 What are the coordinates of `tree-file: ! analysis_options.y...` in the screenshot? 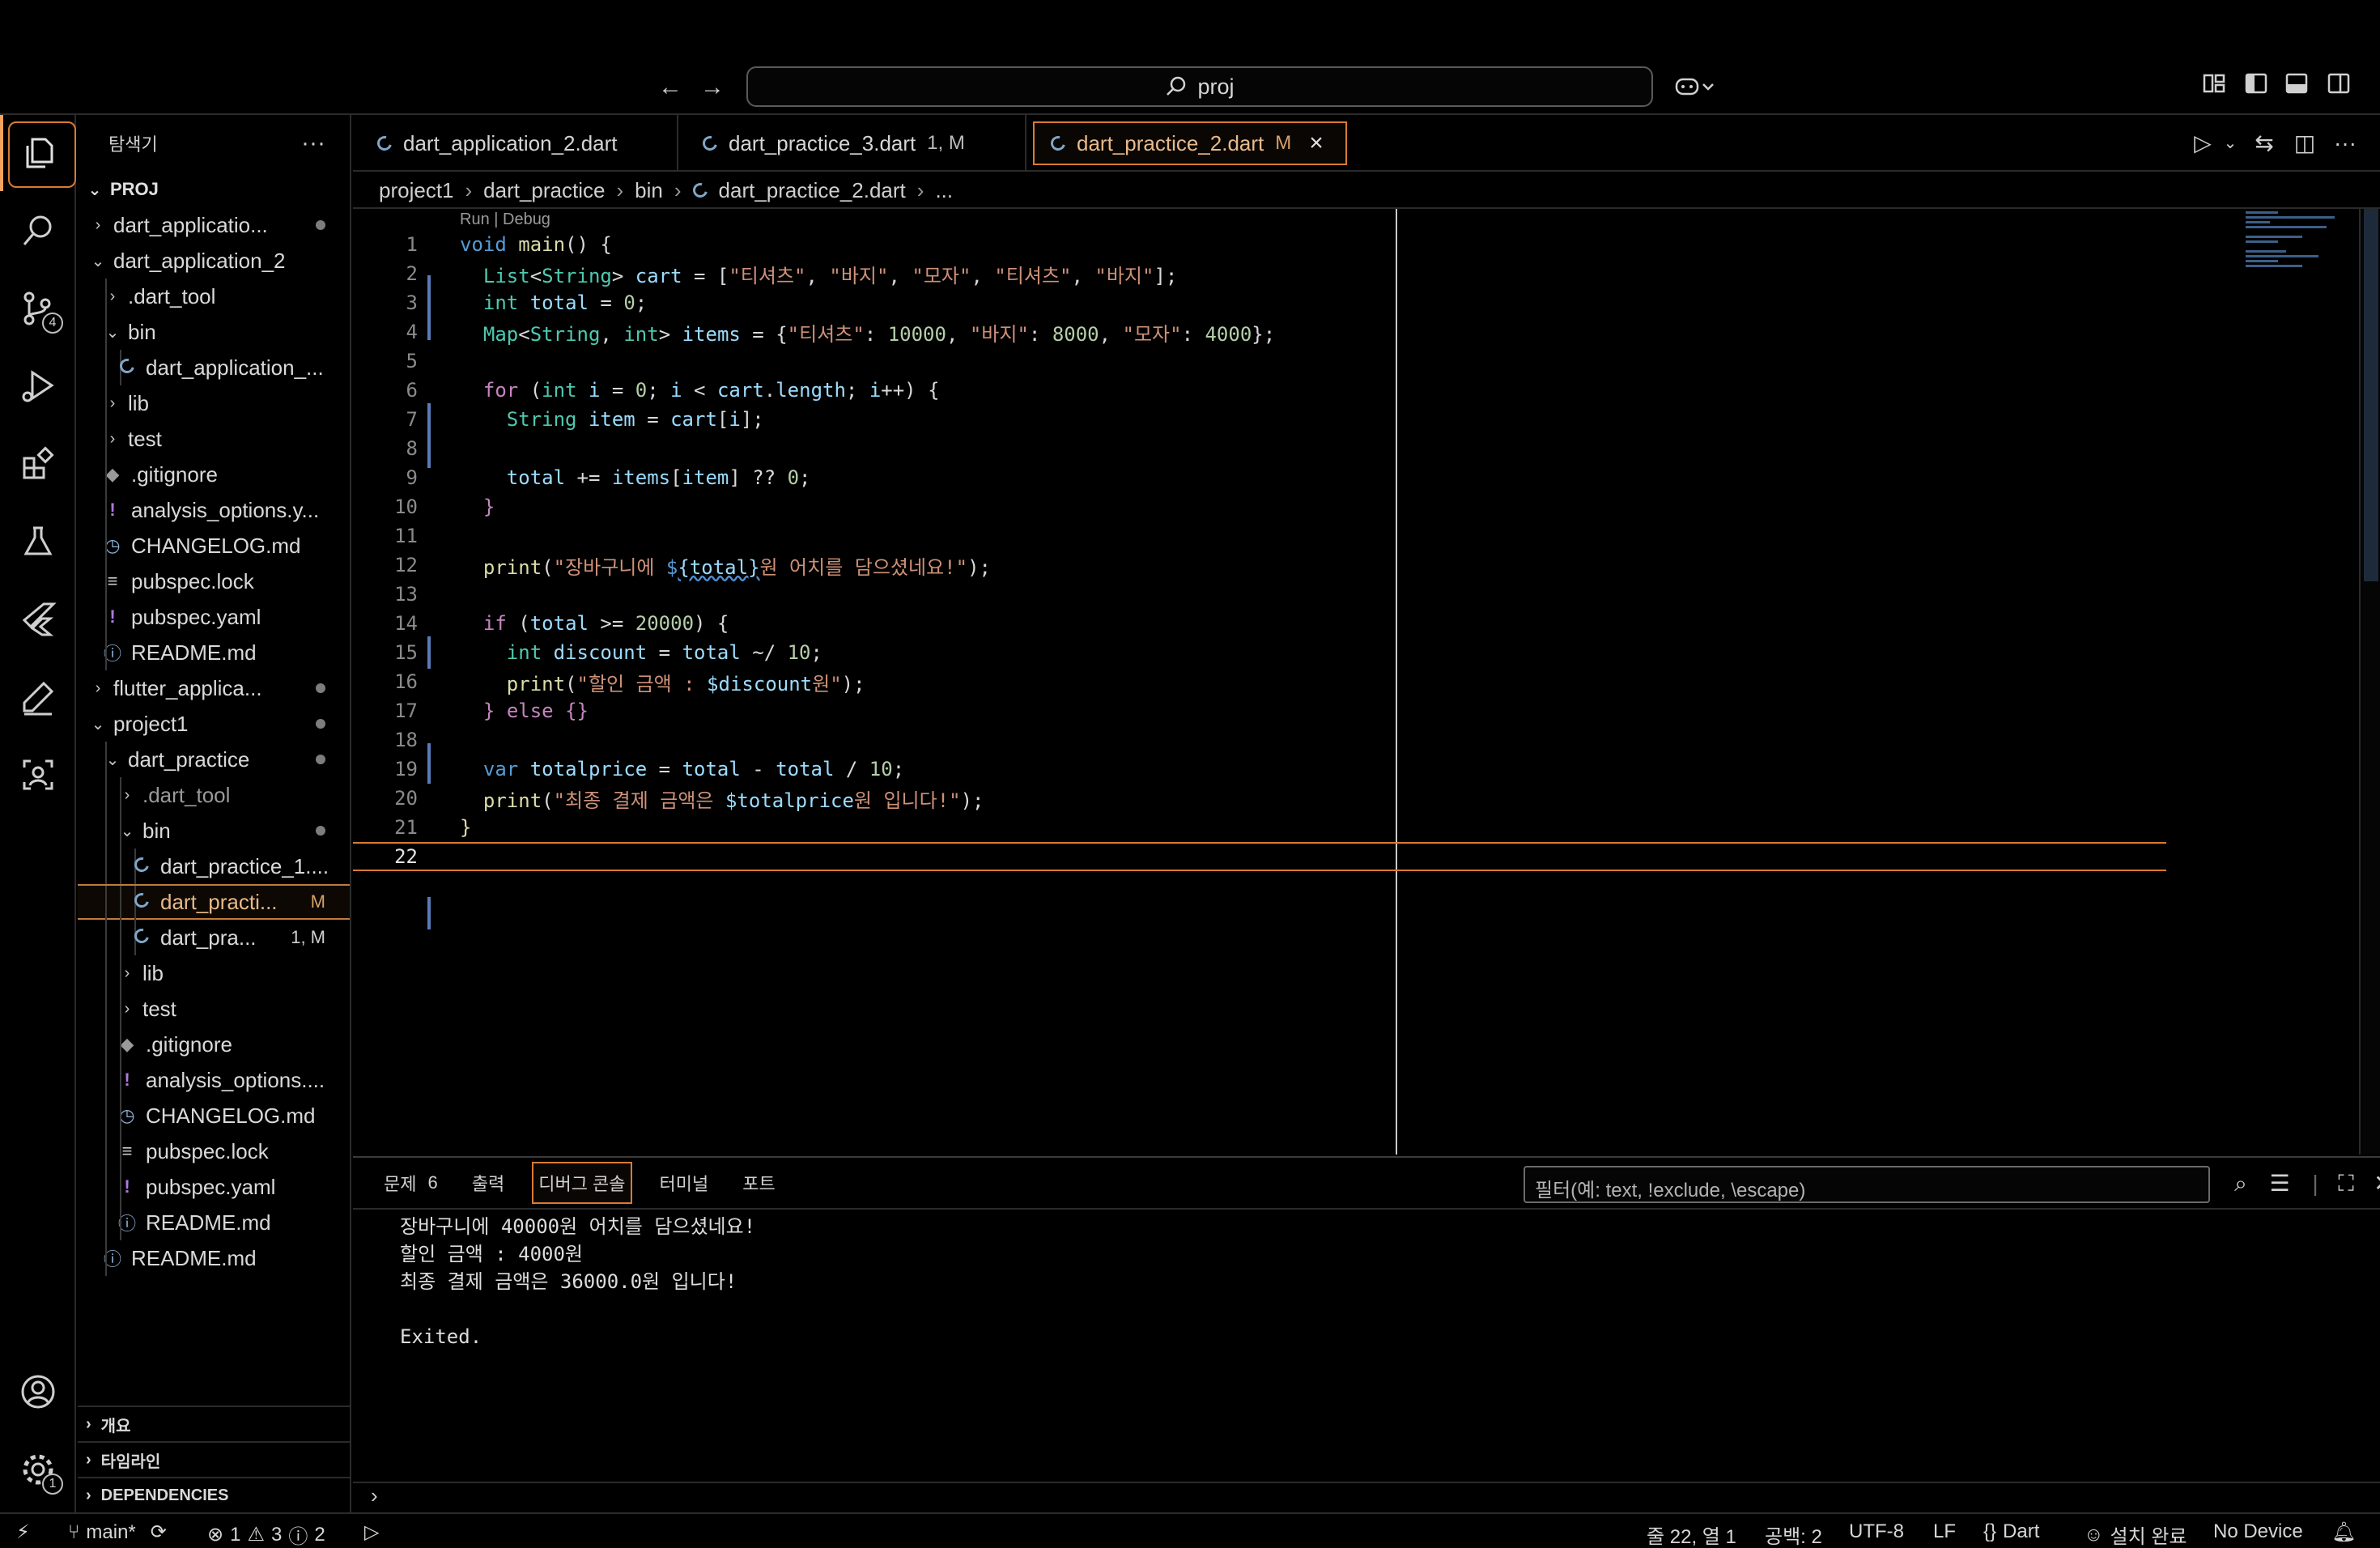 It's located at (214, 510).